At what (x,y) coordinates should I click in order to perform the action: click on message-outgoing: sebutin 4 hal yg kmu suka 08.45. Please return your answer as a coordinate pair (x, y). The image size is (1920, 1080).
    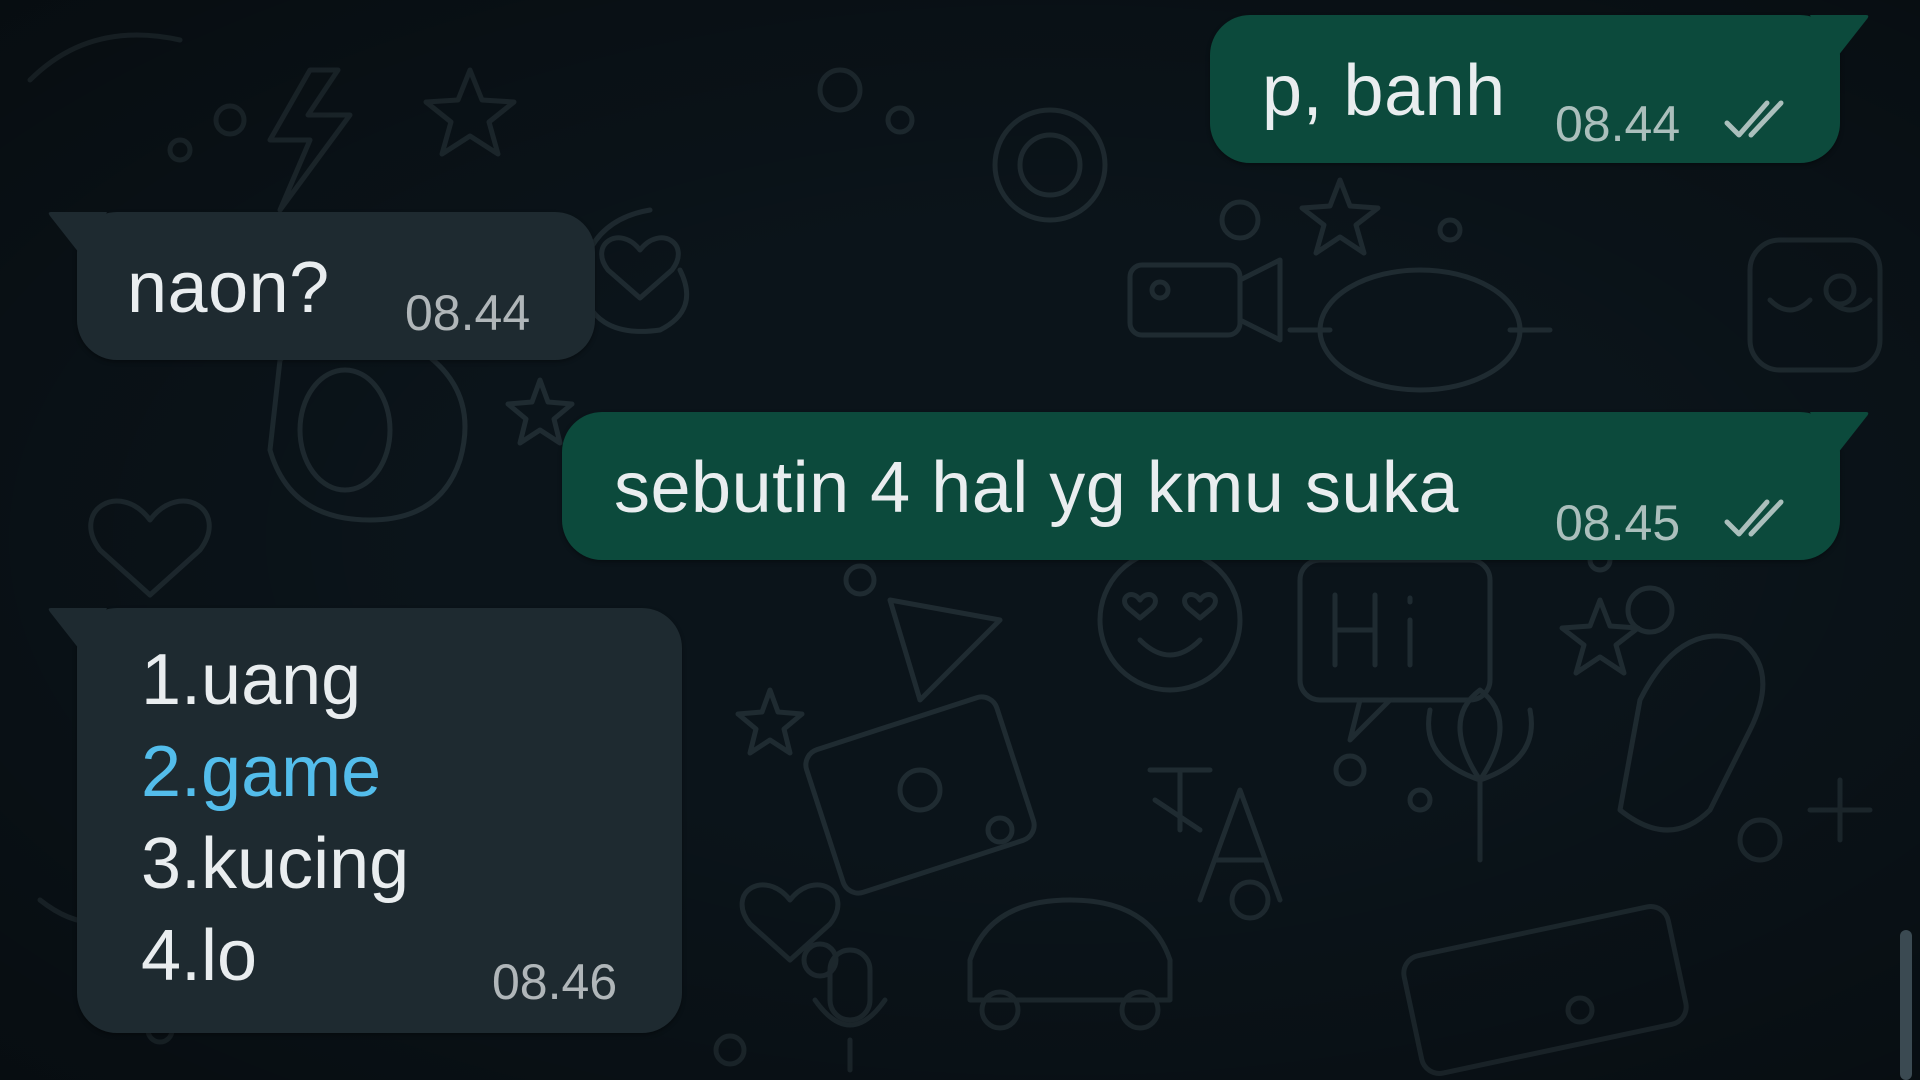
    Looking at the image, I should click on (1215, 486).